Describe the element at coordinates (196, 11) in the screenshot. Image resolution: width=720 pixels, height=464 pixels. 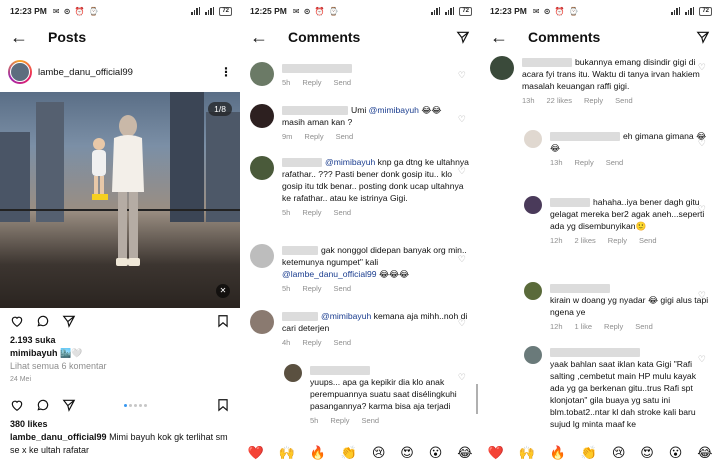
I see `signal-icon` at that location.